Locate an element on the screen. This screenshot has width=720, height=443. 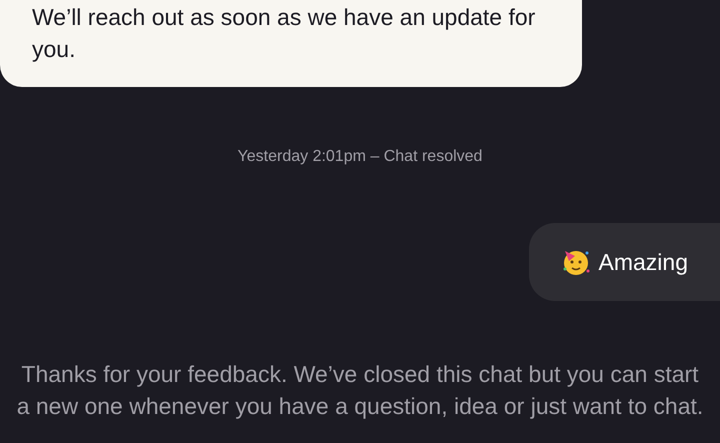
chat-status: Yesterday 2:01pm – Chat resolved is located at coordinates (360, 157).